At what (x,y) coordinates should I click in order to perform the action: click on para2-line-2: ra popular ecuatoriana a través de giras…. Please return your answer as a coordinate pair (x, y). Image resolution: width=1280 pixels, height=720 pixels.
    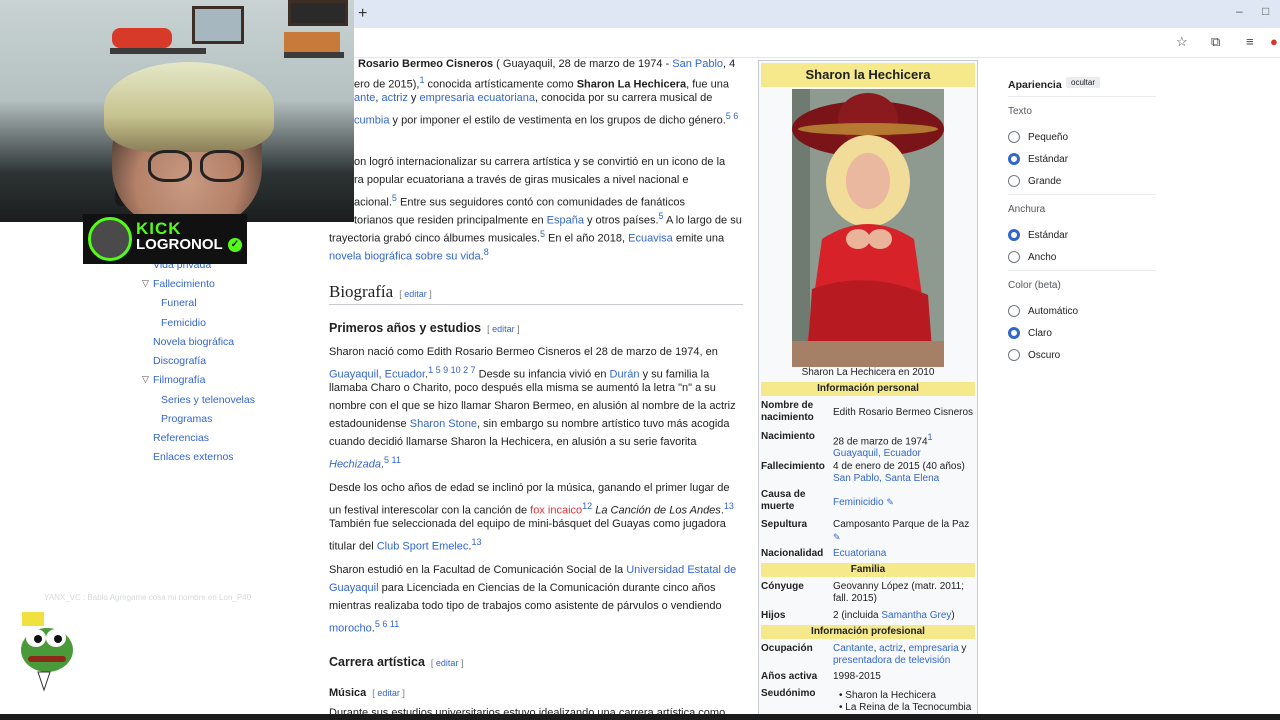
    Looking at the image, I should click on (521, 180).